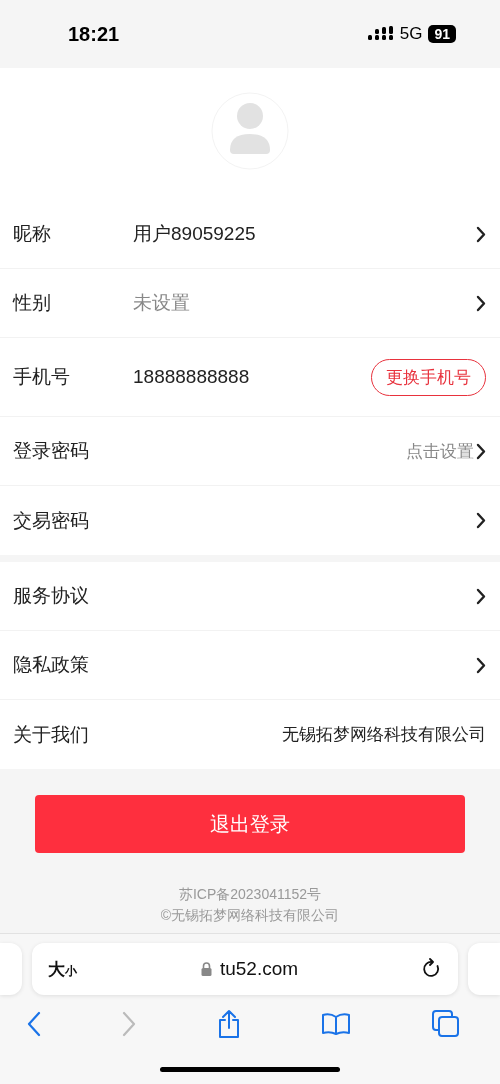 Image resolution: width=500 pixels, height=1084 pixels. Describe the element at coordinates (446, 1024) in the screenshot. I see `tabs-icon` at that location.